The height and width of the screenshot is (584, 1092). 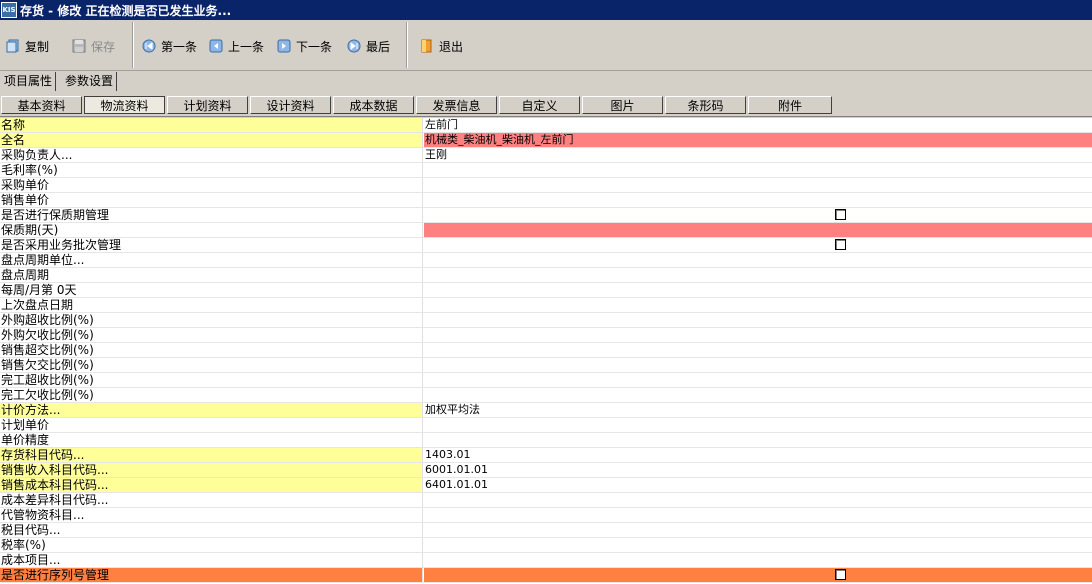 I want to click on property-row: 保质期(天), so click(x=546, y=230).